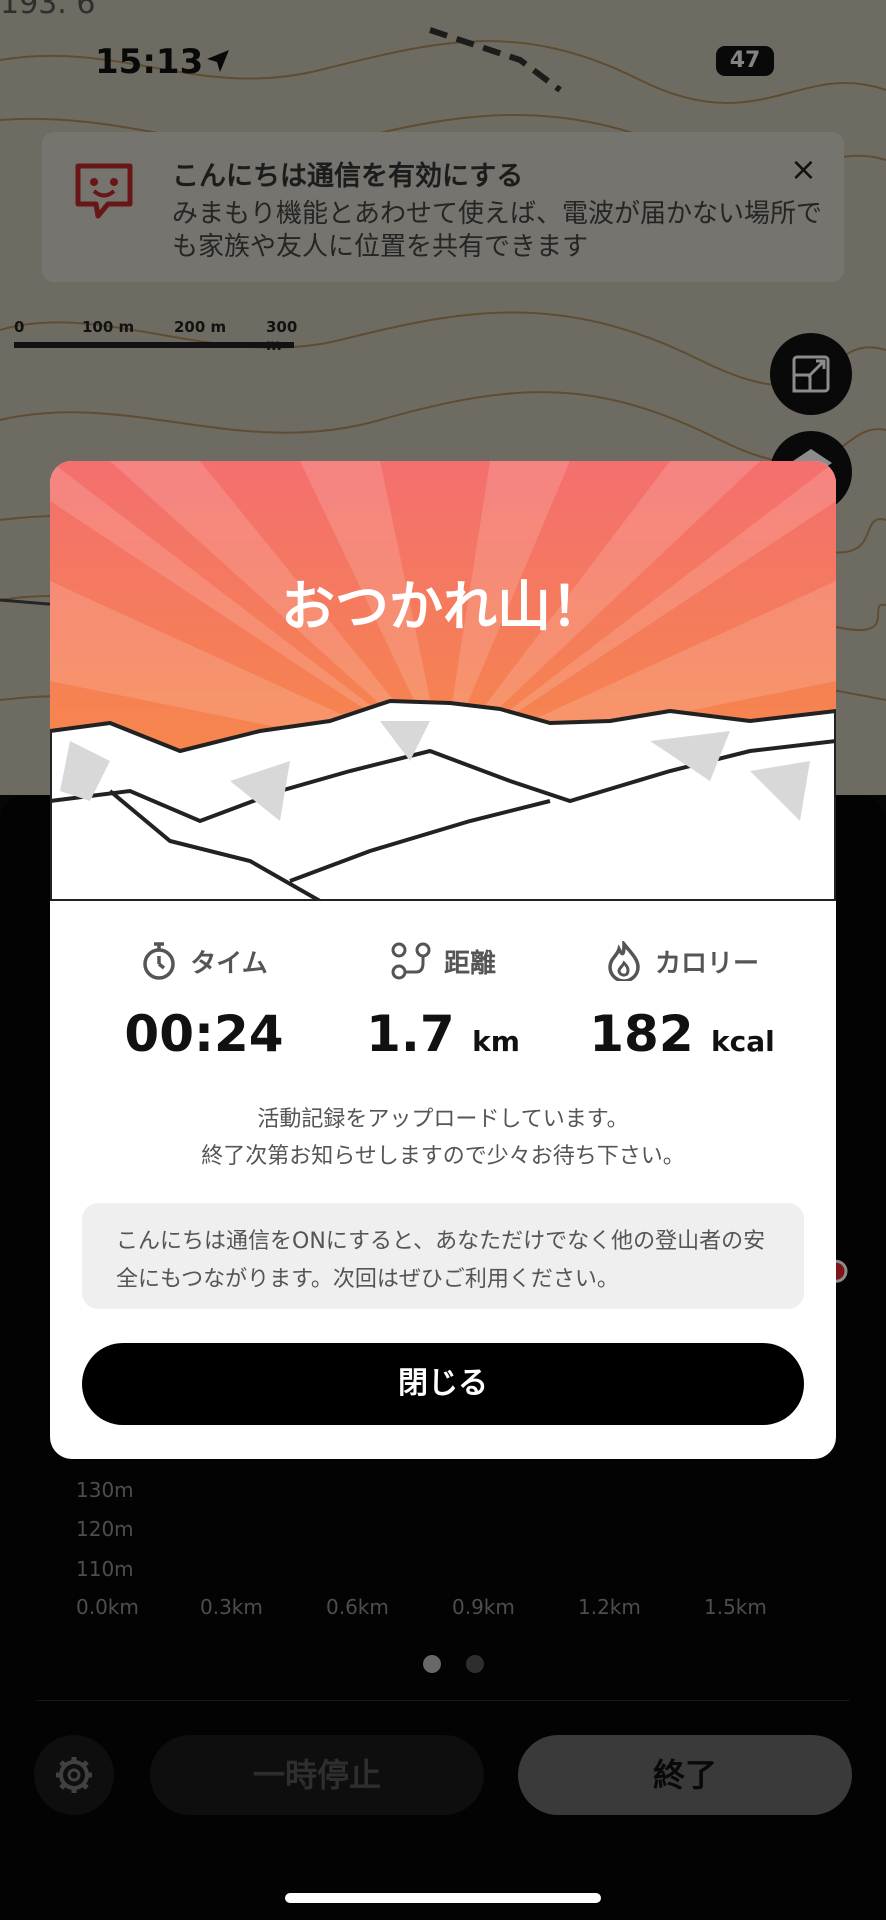 The height and width of the screenshot is (1920, 886). I want to click on home-indicator, so click(443, 1898).